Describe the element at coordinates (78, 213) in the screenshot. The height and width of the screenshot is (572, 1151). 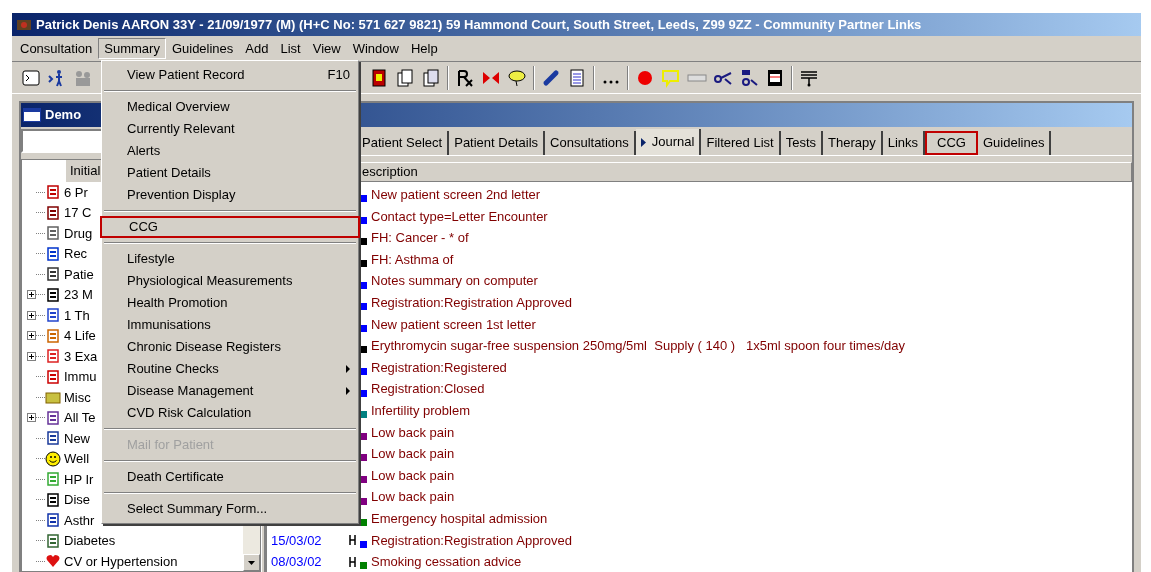
I see `tree-item: 17 C` at that location.